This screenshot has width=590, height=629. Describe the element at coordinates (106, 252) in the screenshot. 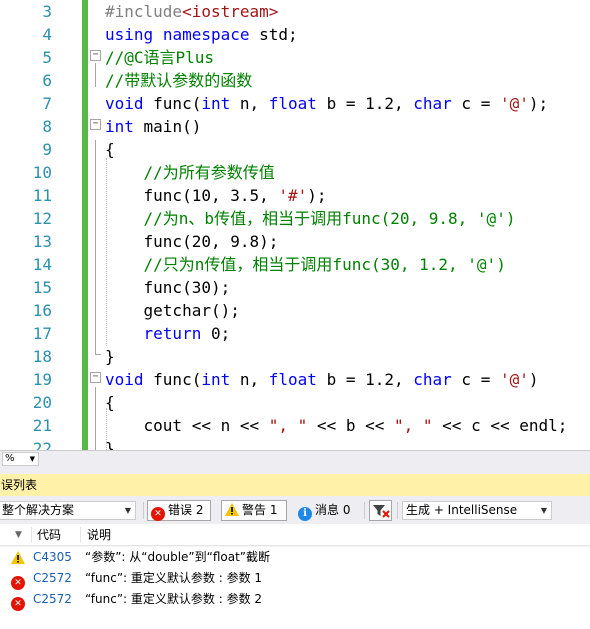

I see `indent-guide-main` at that location.